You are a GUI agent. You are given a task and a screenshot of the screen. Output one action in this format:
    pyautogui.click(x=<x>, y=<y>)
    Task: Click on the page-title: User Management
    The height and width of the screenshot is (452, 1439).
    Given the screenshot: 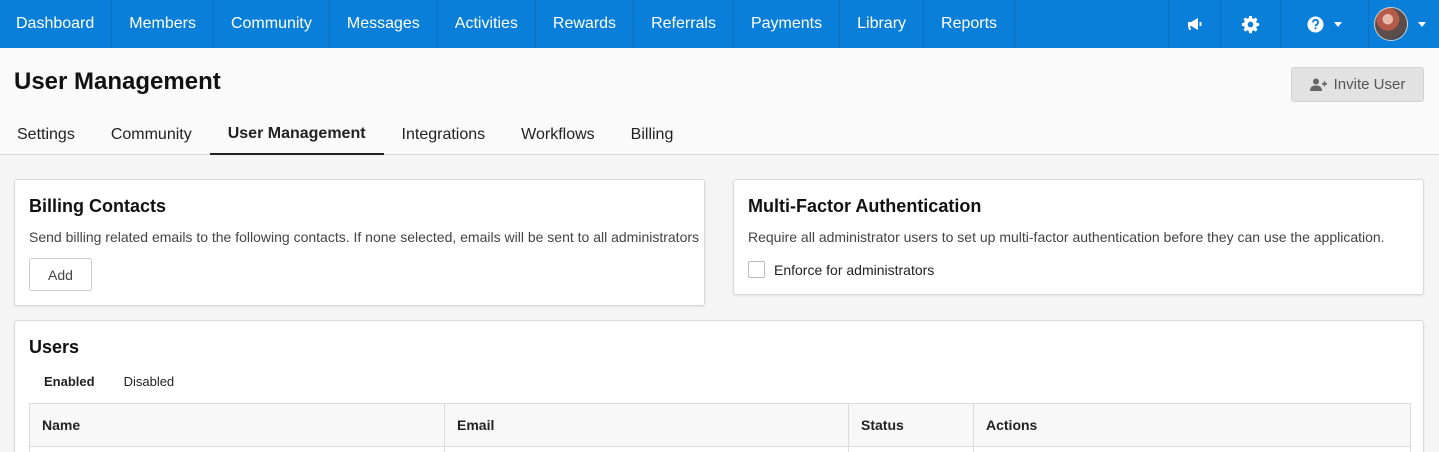 What is the action you would take?
    pyautogui.click(x=117, y=81)
    